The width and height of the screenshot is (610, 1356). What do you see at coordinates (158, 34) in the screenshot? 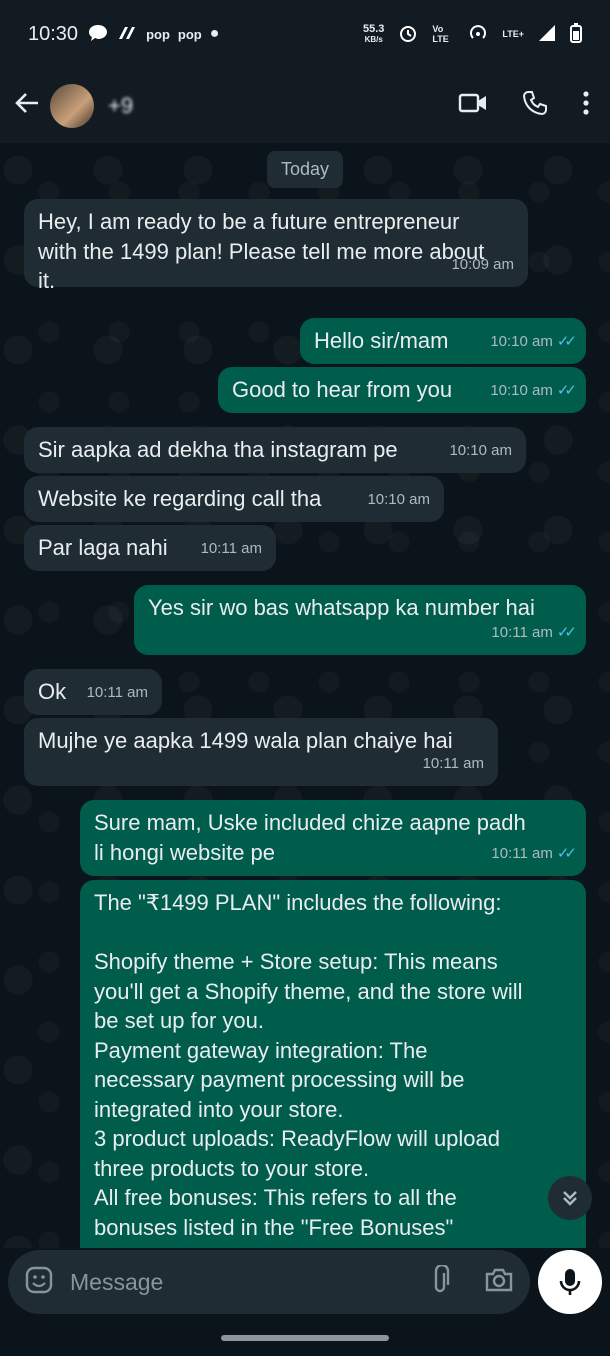
I see `pop-notification-1: pop` at bounding box center [158, 34].